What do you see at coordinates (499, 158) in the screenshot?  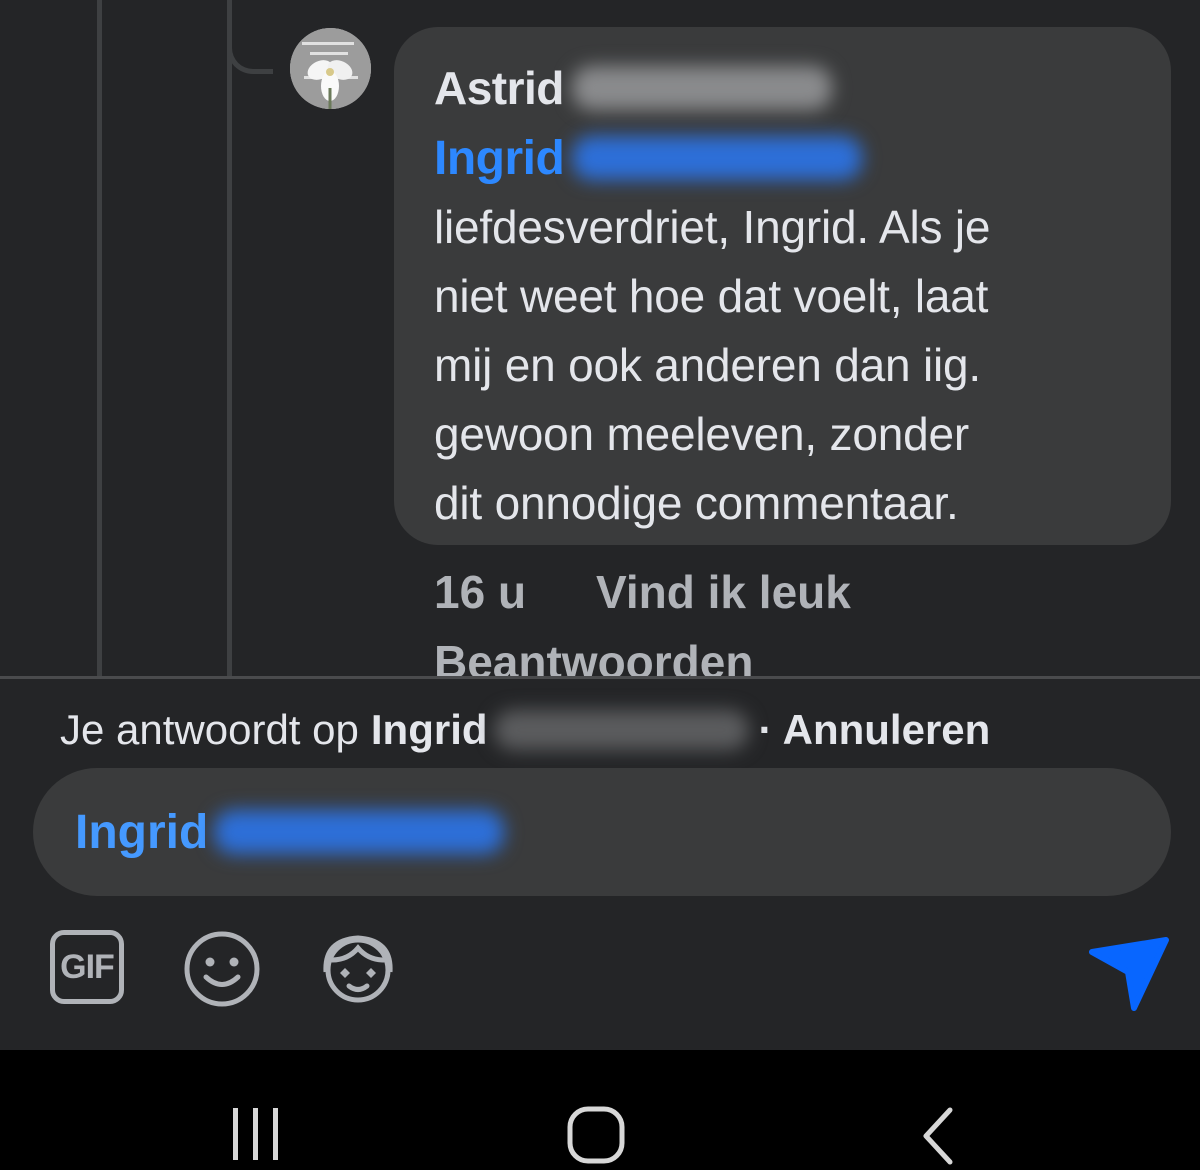 I see `mention-name: Ingrid` at bounding box center [499, 158].